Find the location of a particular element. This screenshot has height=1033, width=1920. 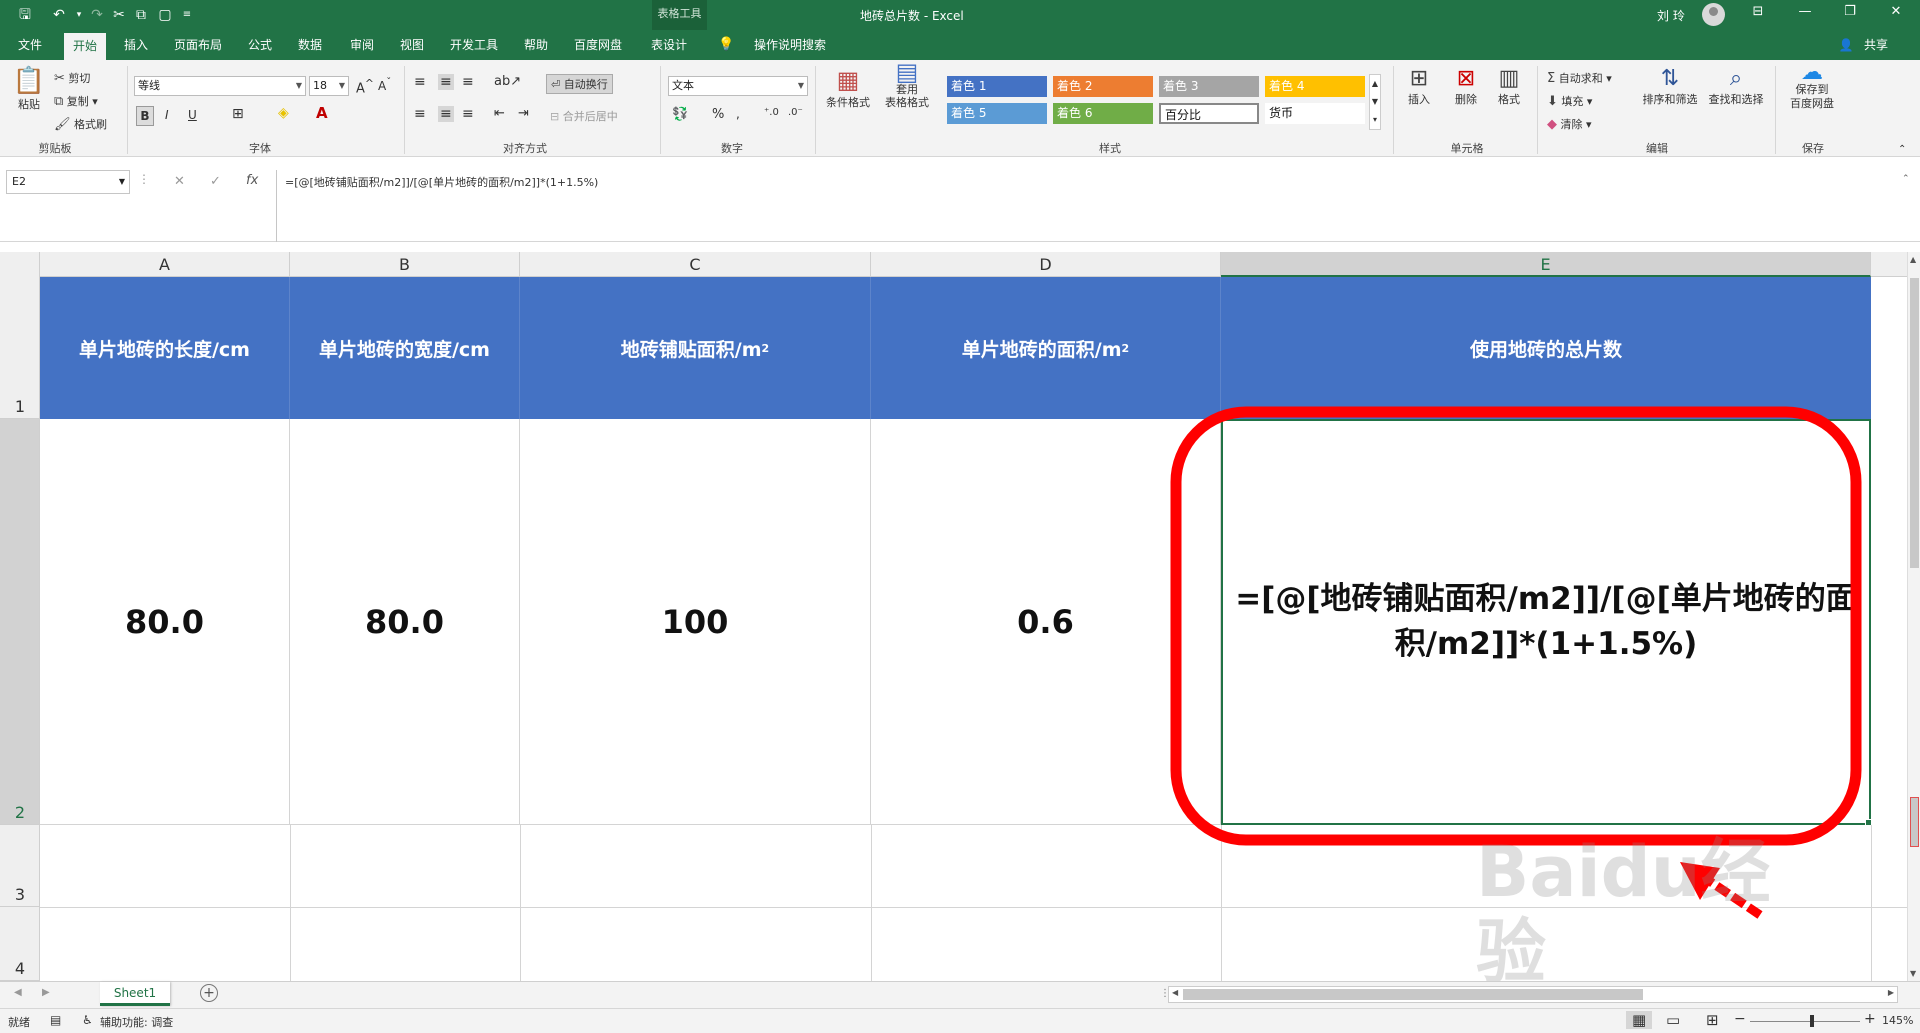

align-middle-icon: ≡ is located at coordinates (446, 82).